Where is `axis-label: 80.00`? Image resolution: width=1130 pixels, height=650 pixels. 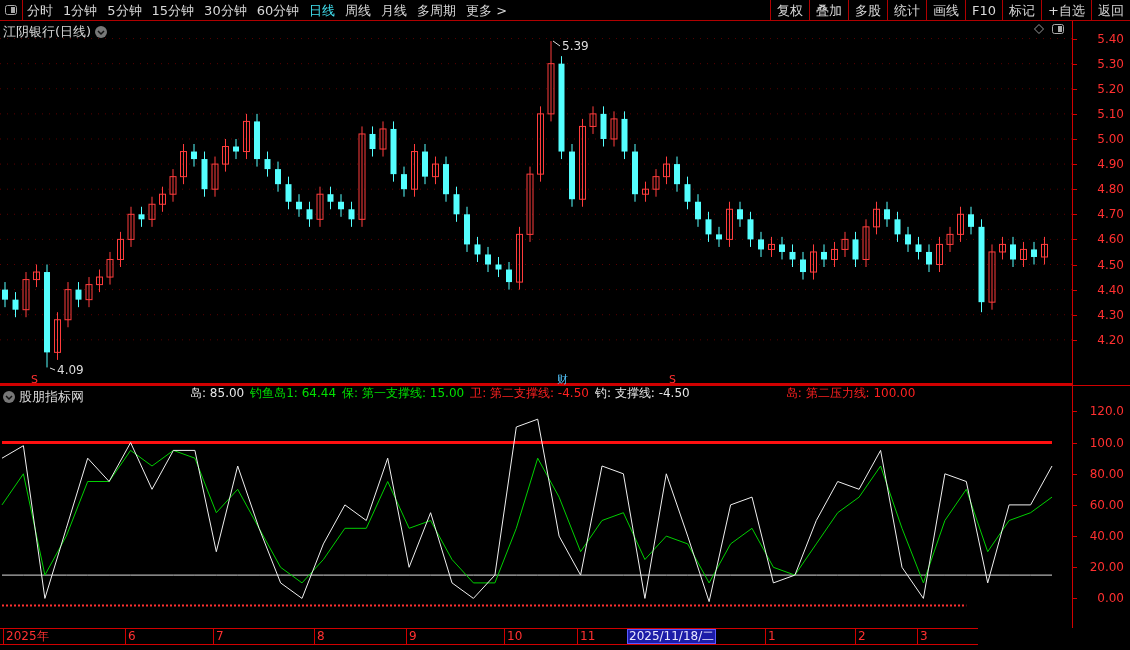 axis-label: 80.00 is located at coordinates (1106, 473).